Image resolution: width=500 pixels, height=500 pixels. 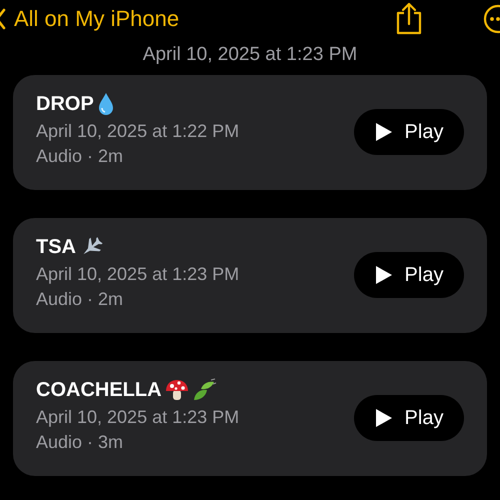 What do you see at coordinates (80, 442) in the screenshot?
I see `recording-meta: Audio · 3m` at bounding box center [80, 442].